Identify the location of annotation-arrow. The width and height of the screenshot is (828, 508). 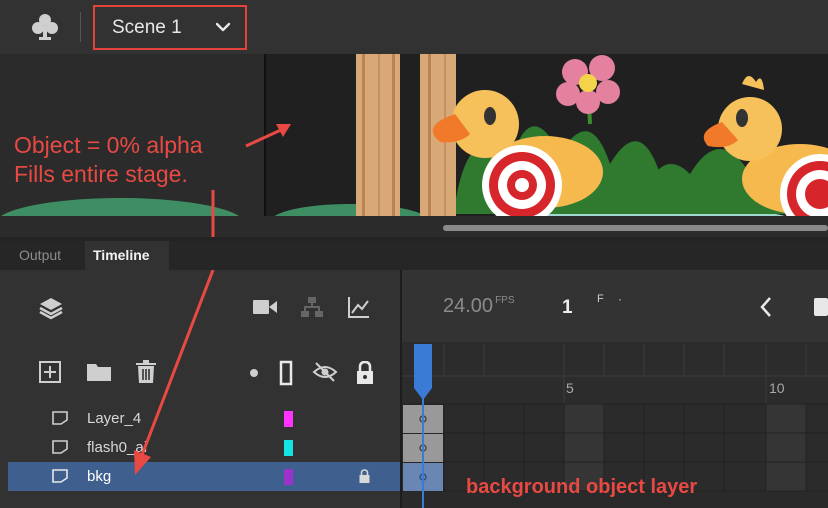
(174, 372).